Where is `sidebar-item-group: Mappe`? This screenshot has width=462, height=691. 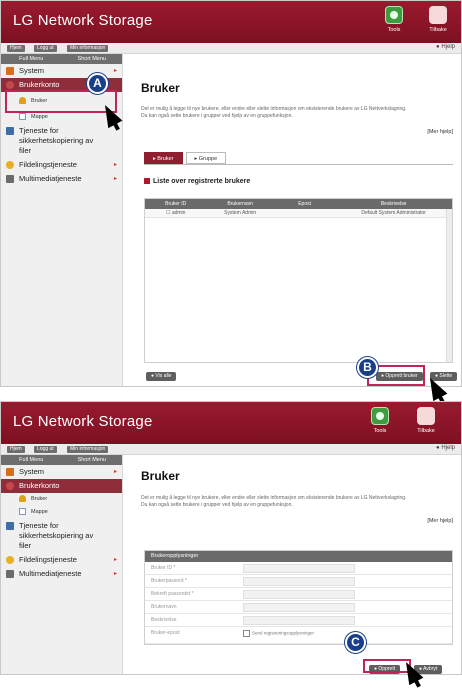
sidebar-item-group: Mappe is located at coordinates (61, 512).